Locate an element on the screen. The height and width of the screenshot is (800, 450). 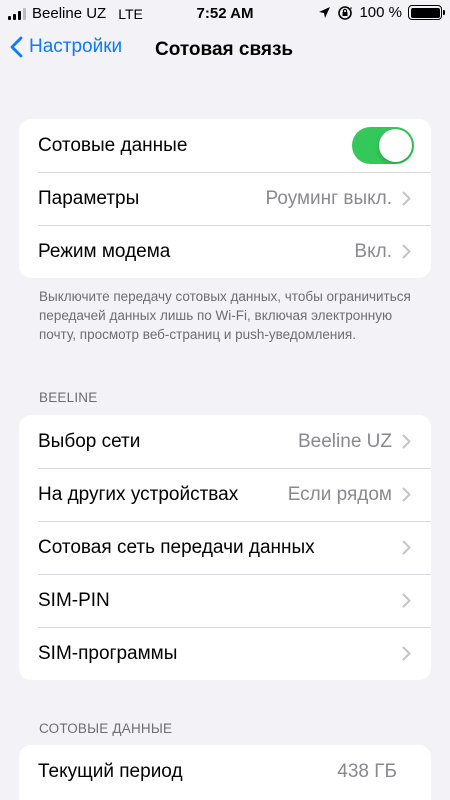
network-select-value: Beeline UZ is located at coordinates (345, 441).